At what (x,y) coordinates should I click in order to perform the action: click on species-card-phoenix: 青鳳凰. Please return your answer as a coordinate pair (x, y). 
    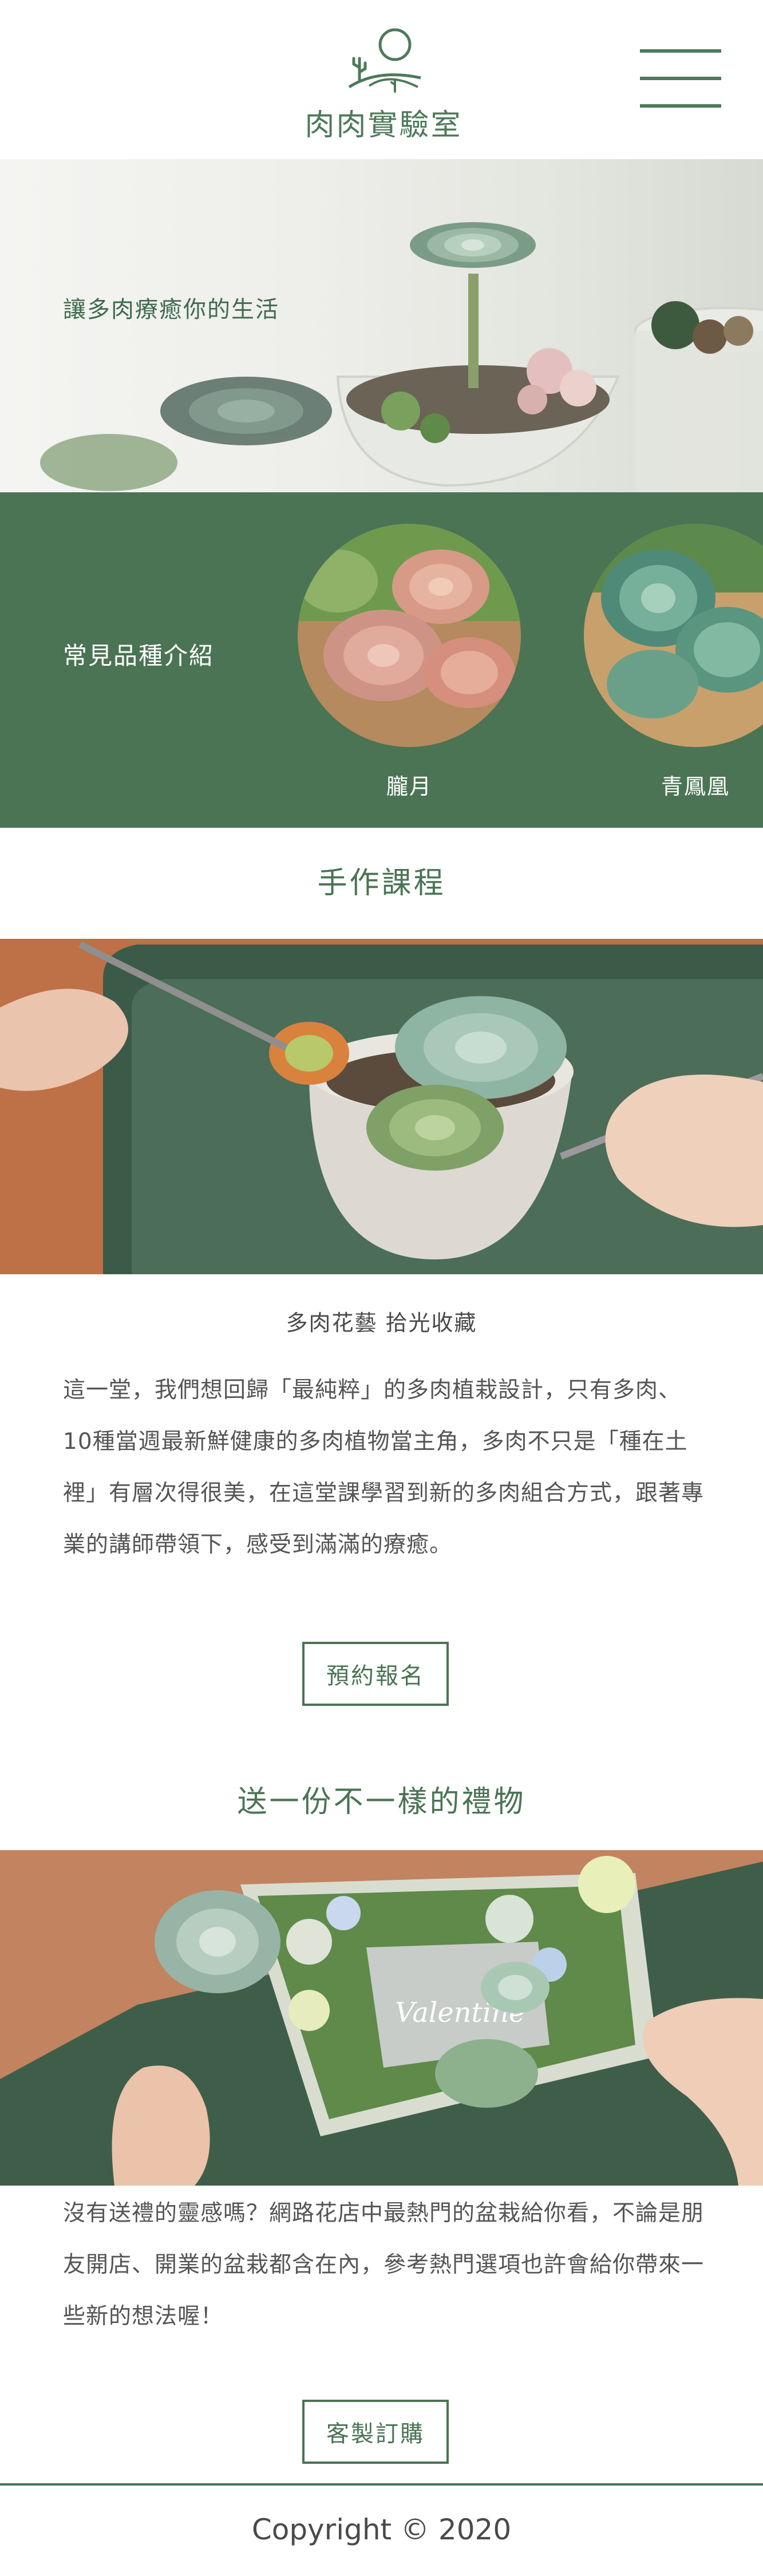
    Looking at the image, I should click on (673, 662).